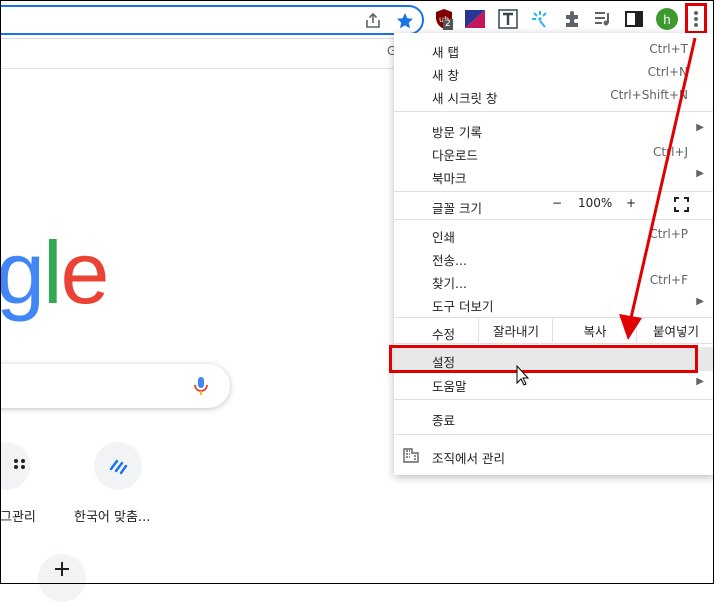  I want to click on zoom-in-button: +, so click(631, 203).